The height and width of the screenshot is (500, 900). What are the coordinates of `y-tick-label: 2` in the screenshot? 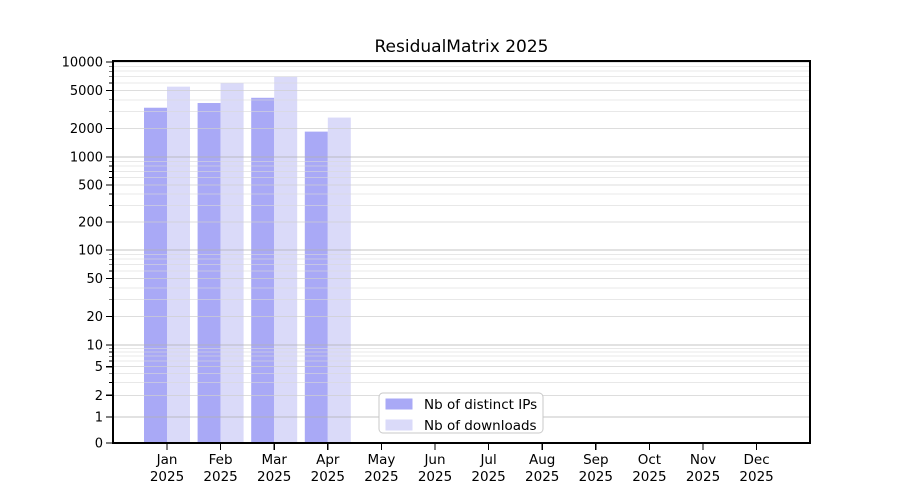 It's located at (99, 396).